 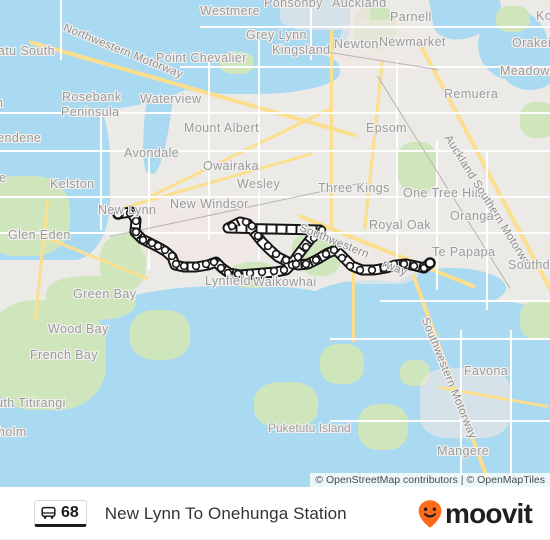 What do you see at coordinates (386, 128) in the screenshot?
I see `map-label: Epsom` at bounding box center [386, 128].